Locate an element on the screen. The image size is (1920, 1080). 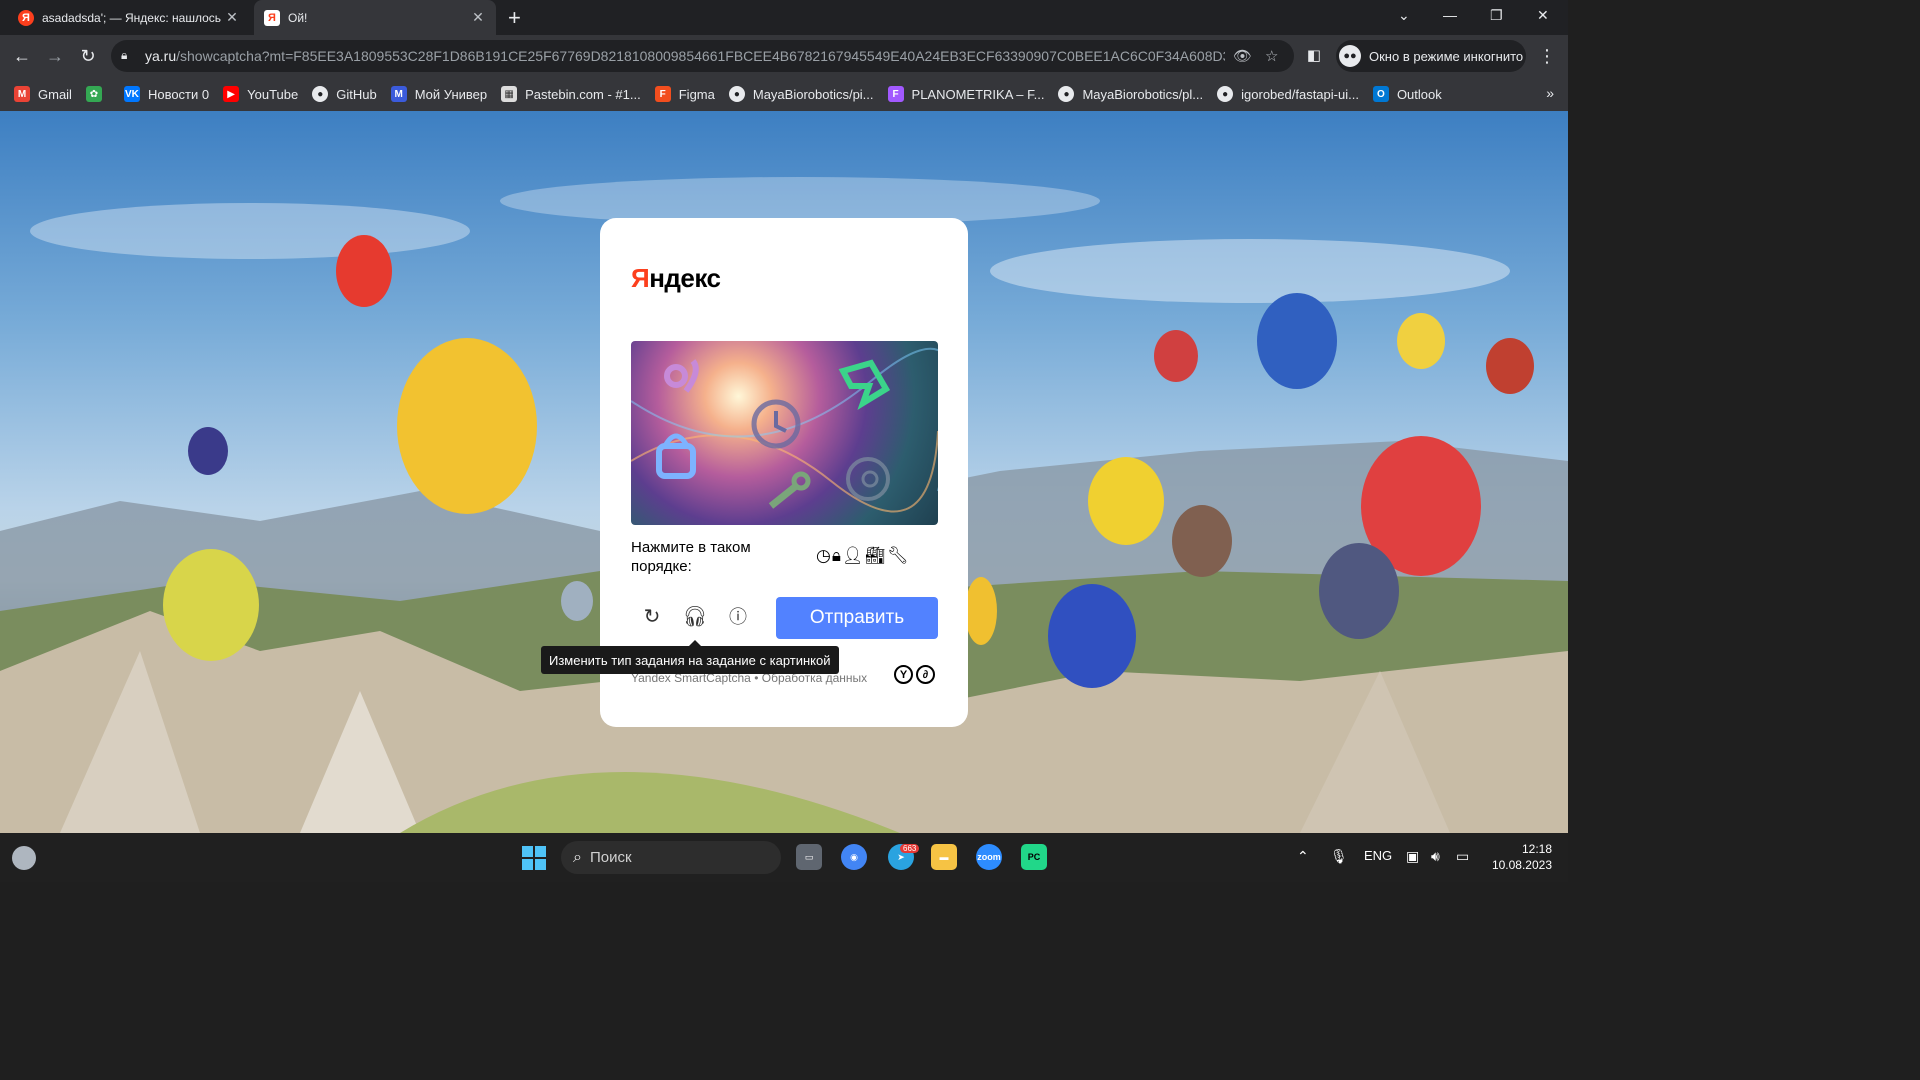
battery-icon: ▭ is located at coordinates (1462, 856).